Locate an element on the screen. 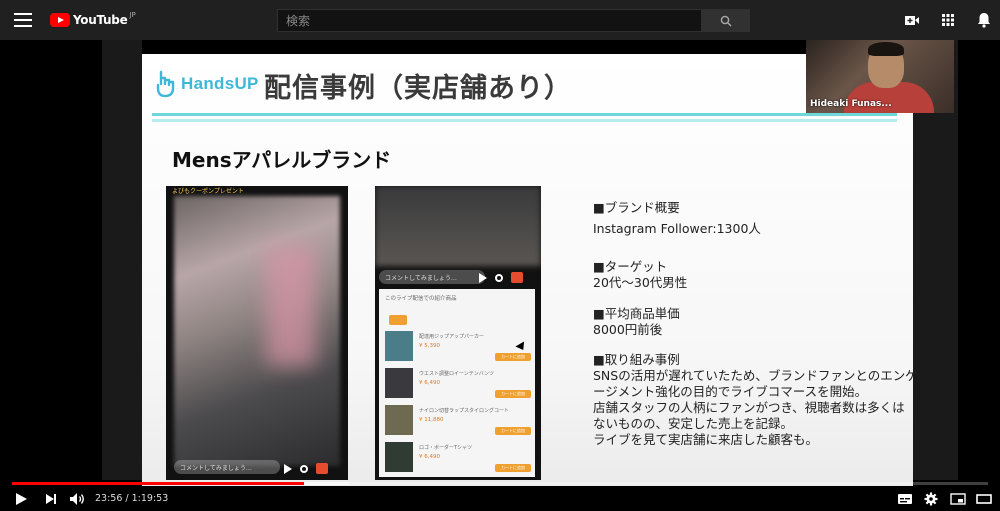 The image size is (1000, 511). logo-region: JP is located at coordinates (132, 15).